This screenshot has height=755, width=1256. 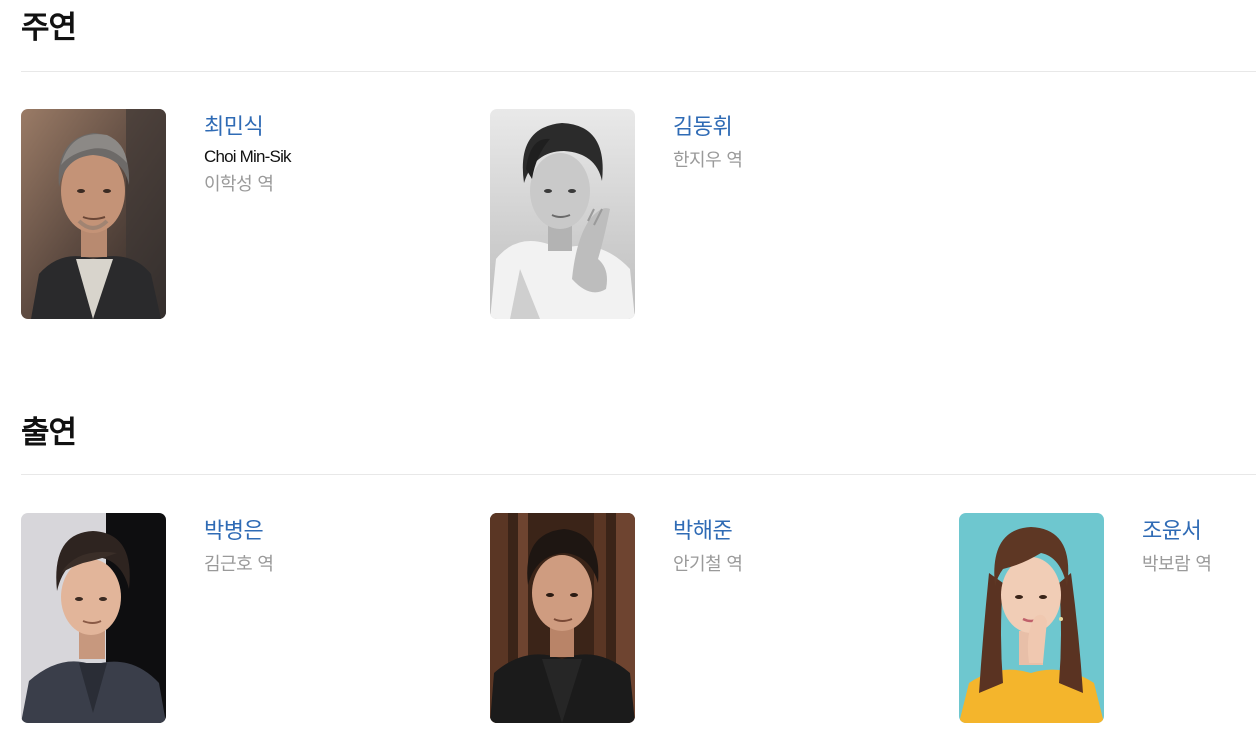 What do you see at coordinates (231, 619) in the screenshot?
I see `cast-card: 박병은 김근호 역` at bounding box center [231, 619].